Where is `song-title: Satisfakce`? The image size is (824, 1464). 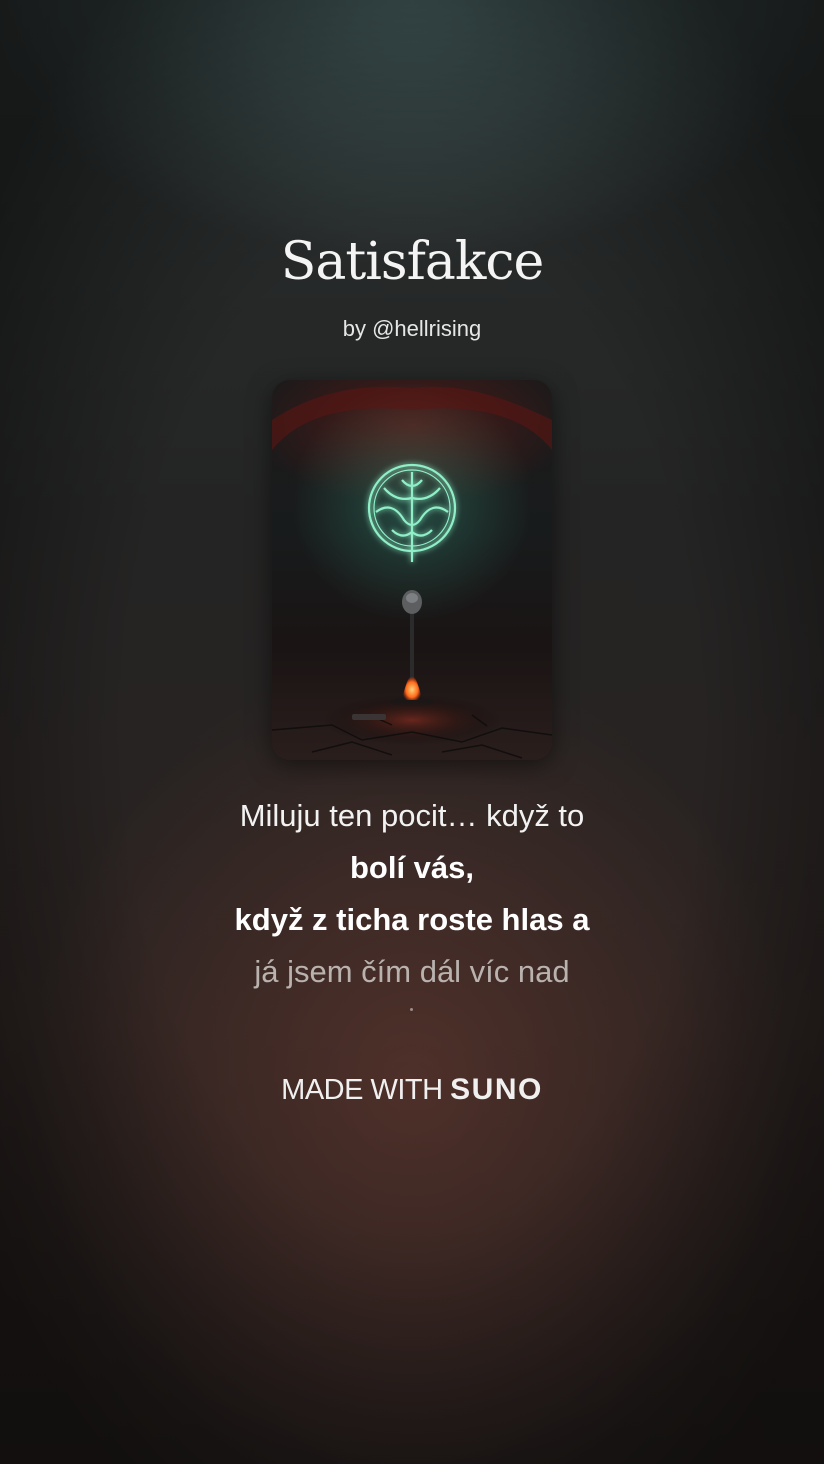
song-title: Satisfakce is located at coordinates (412, 262).